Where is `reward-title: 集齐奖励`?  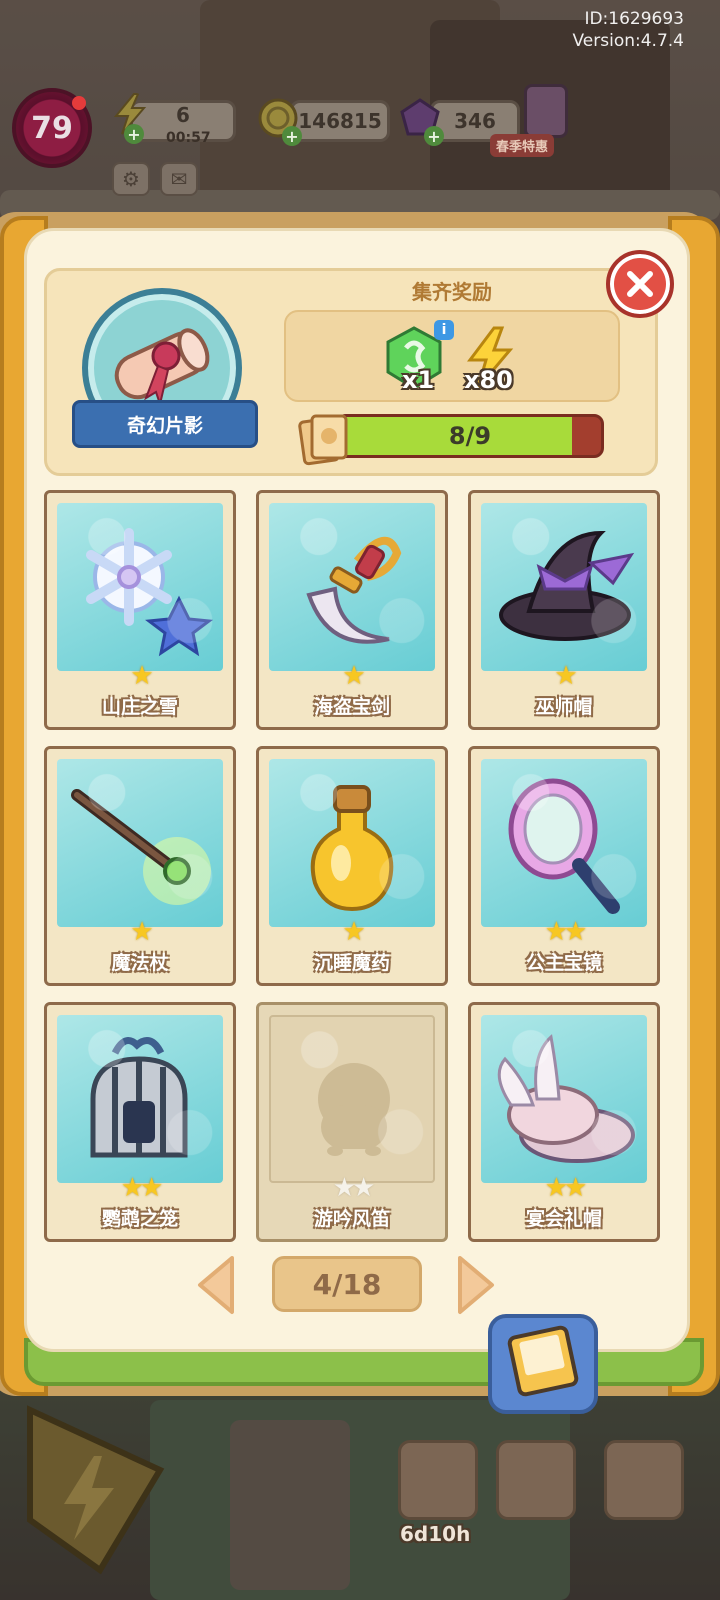
reward-title: 集齐奖励 is located at coordinates (452, 292).